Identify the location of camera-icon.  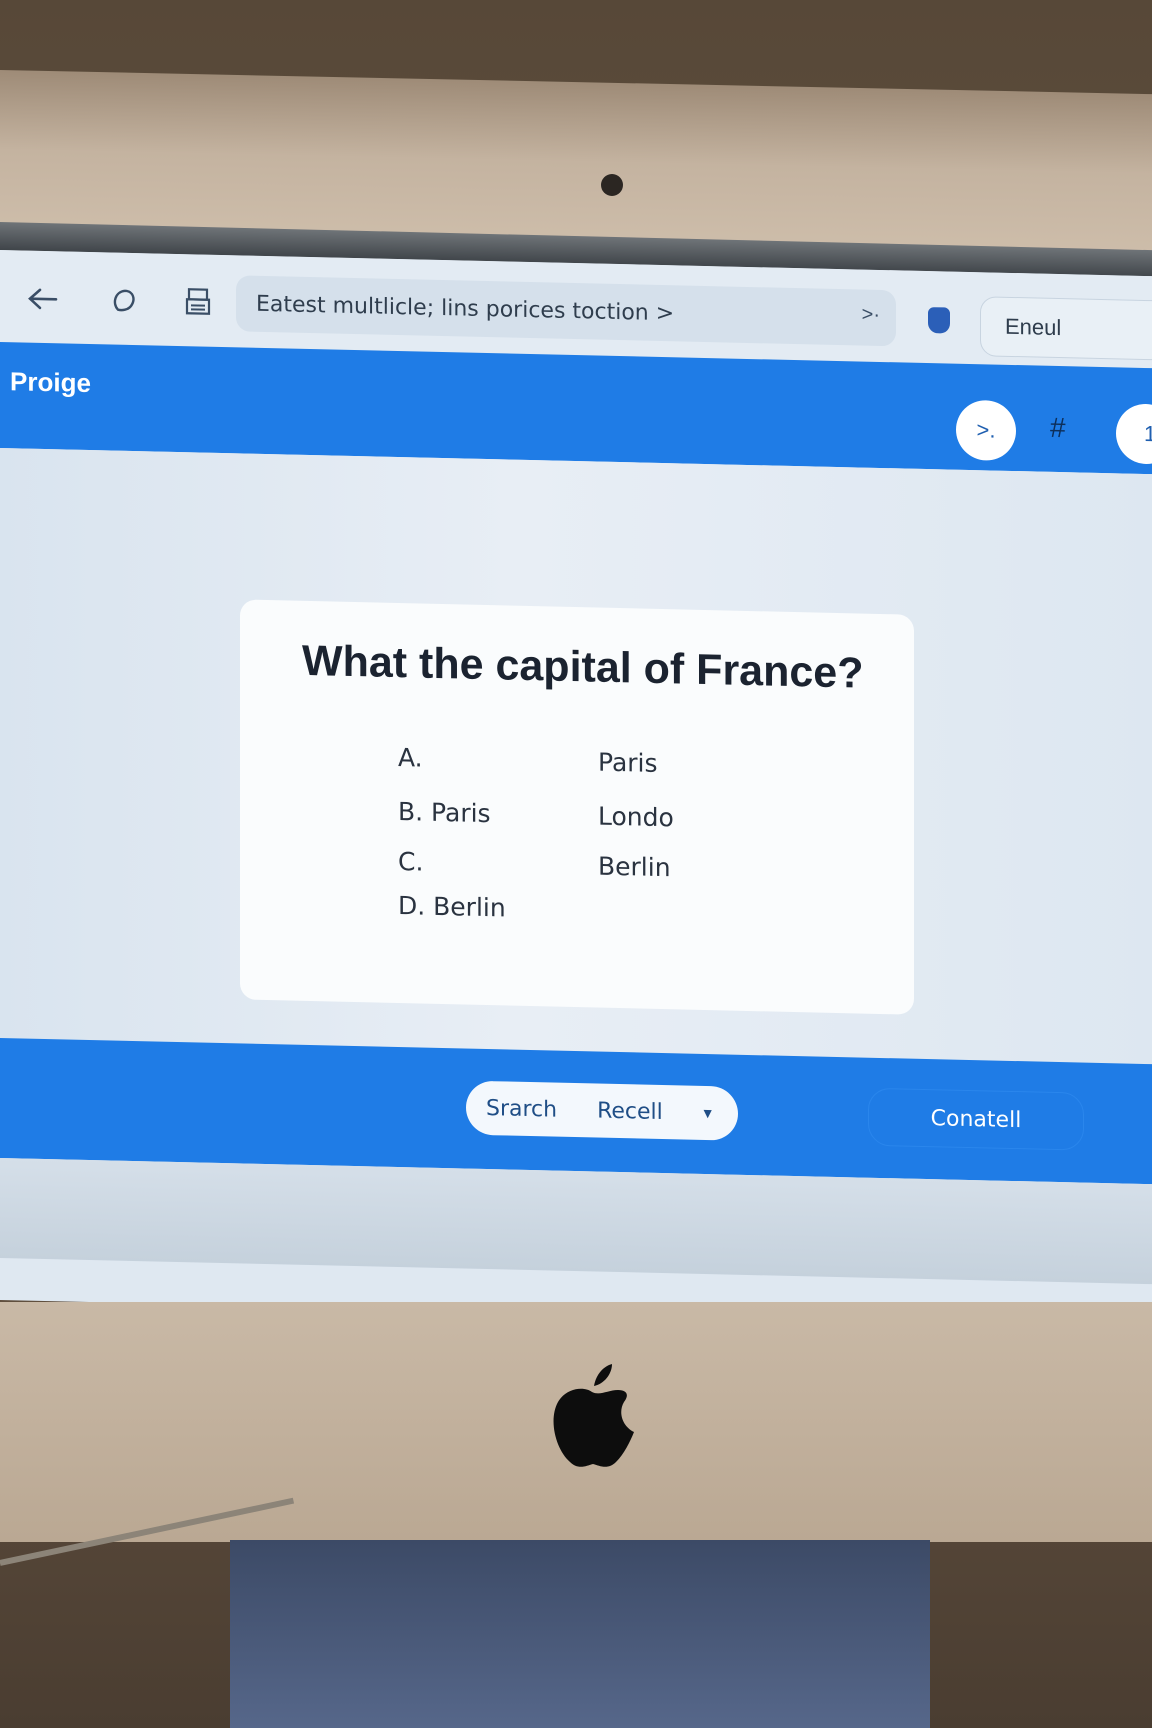
(612, 185).